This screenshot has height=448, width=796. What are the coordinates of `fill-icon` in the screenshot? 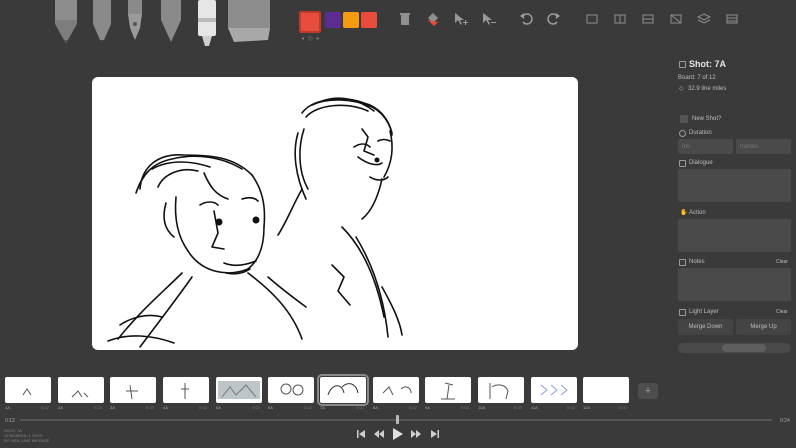 It's located at (433, 19).